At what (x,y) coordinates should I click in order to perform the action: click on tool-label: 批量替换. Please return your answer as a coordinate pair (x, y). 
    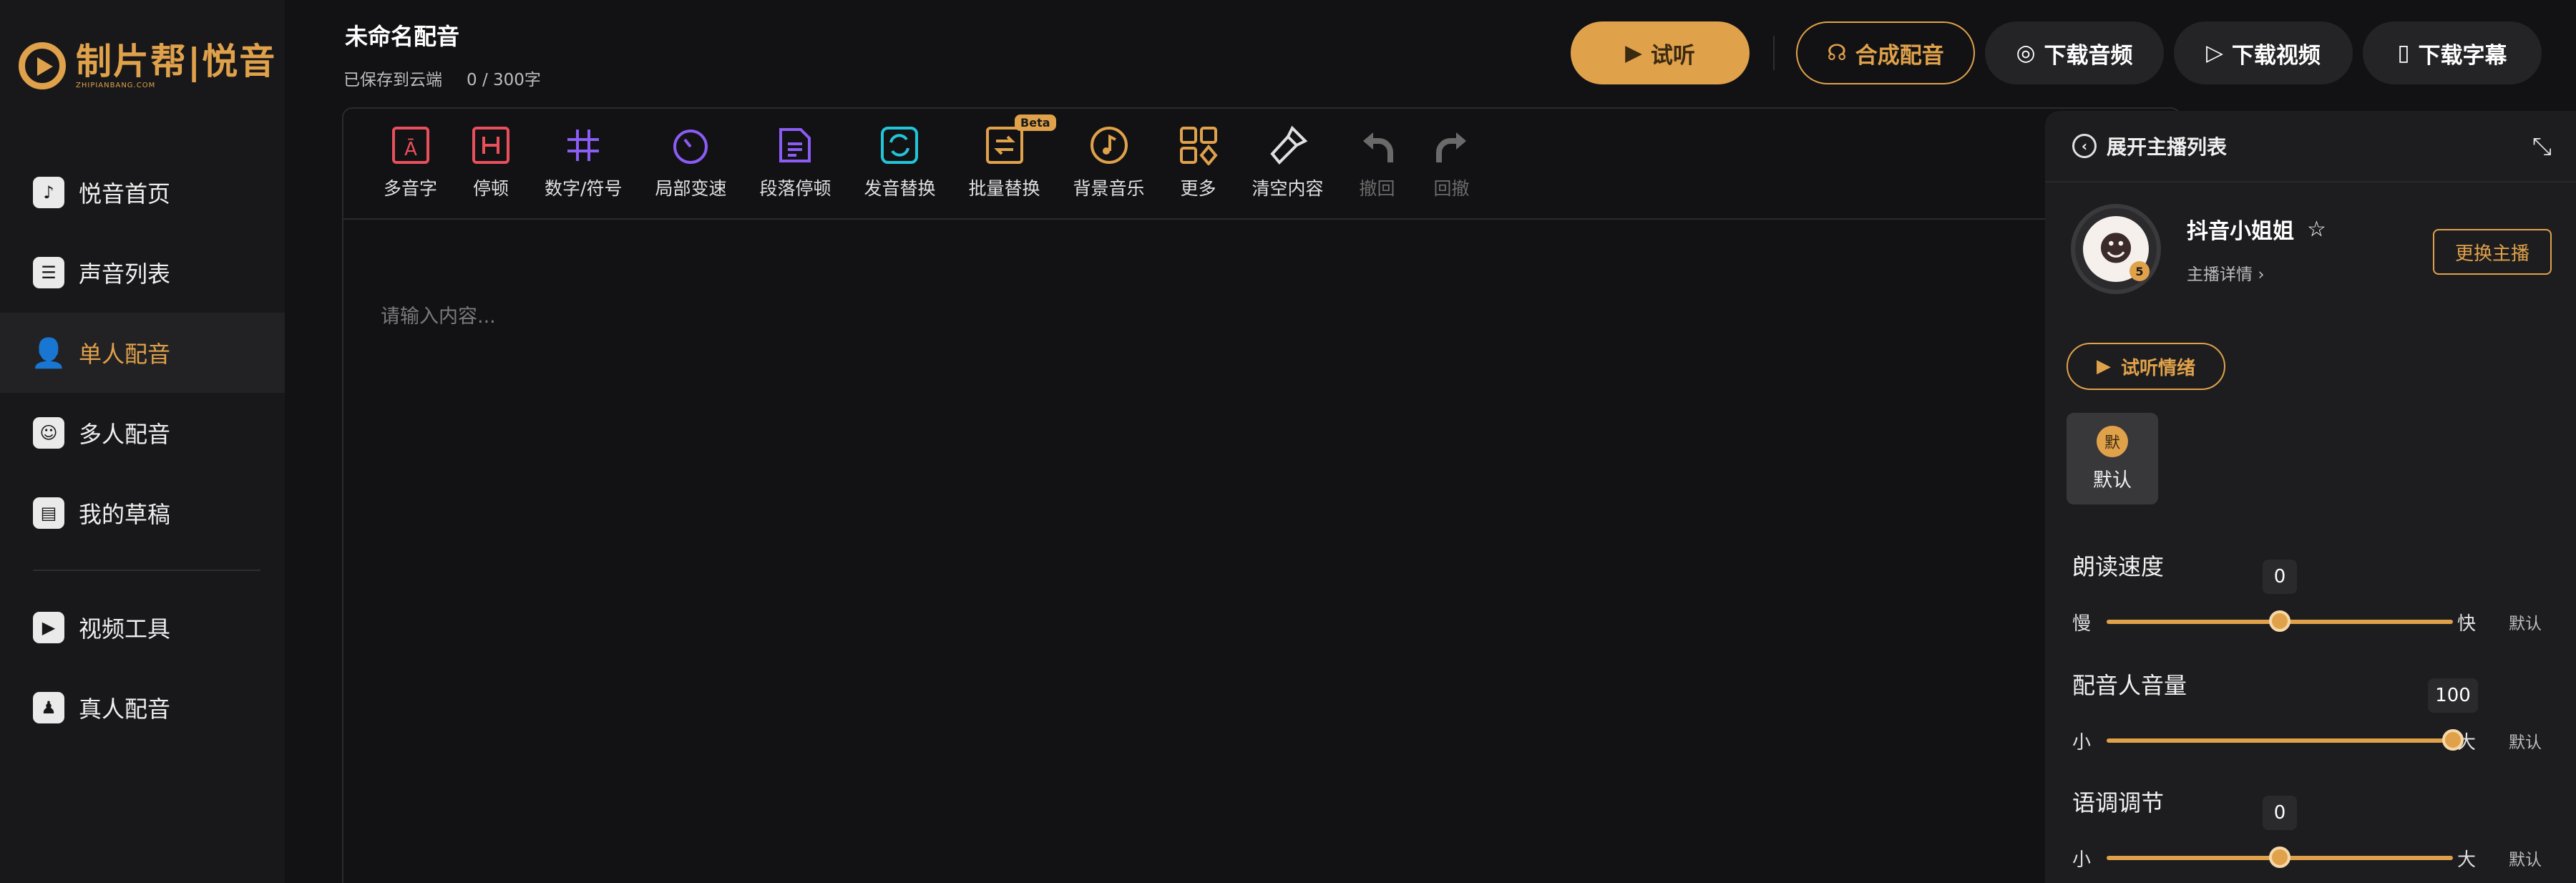
    Looking at the image, I should click on (1004, 188).